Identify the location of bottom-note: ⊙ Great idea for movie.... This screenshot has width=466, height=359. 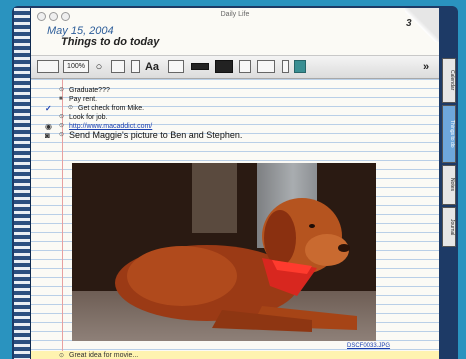
(235, 355).